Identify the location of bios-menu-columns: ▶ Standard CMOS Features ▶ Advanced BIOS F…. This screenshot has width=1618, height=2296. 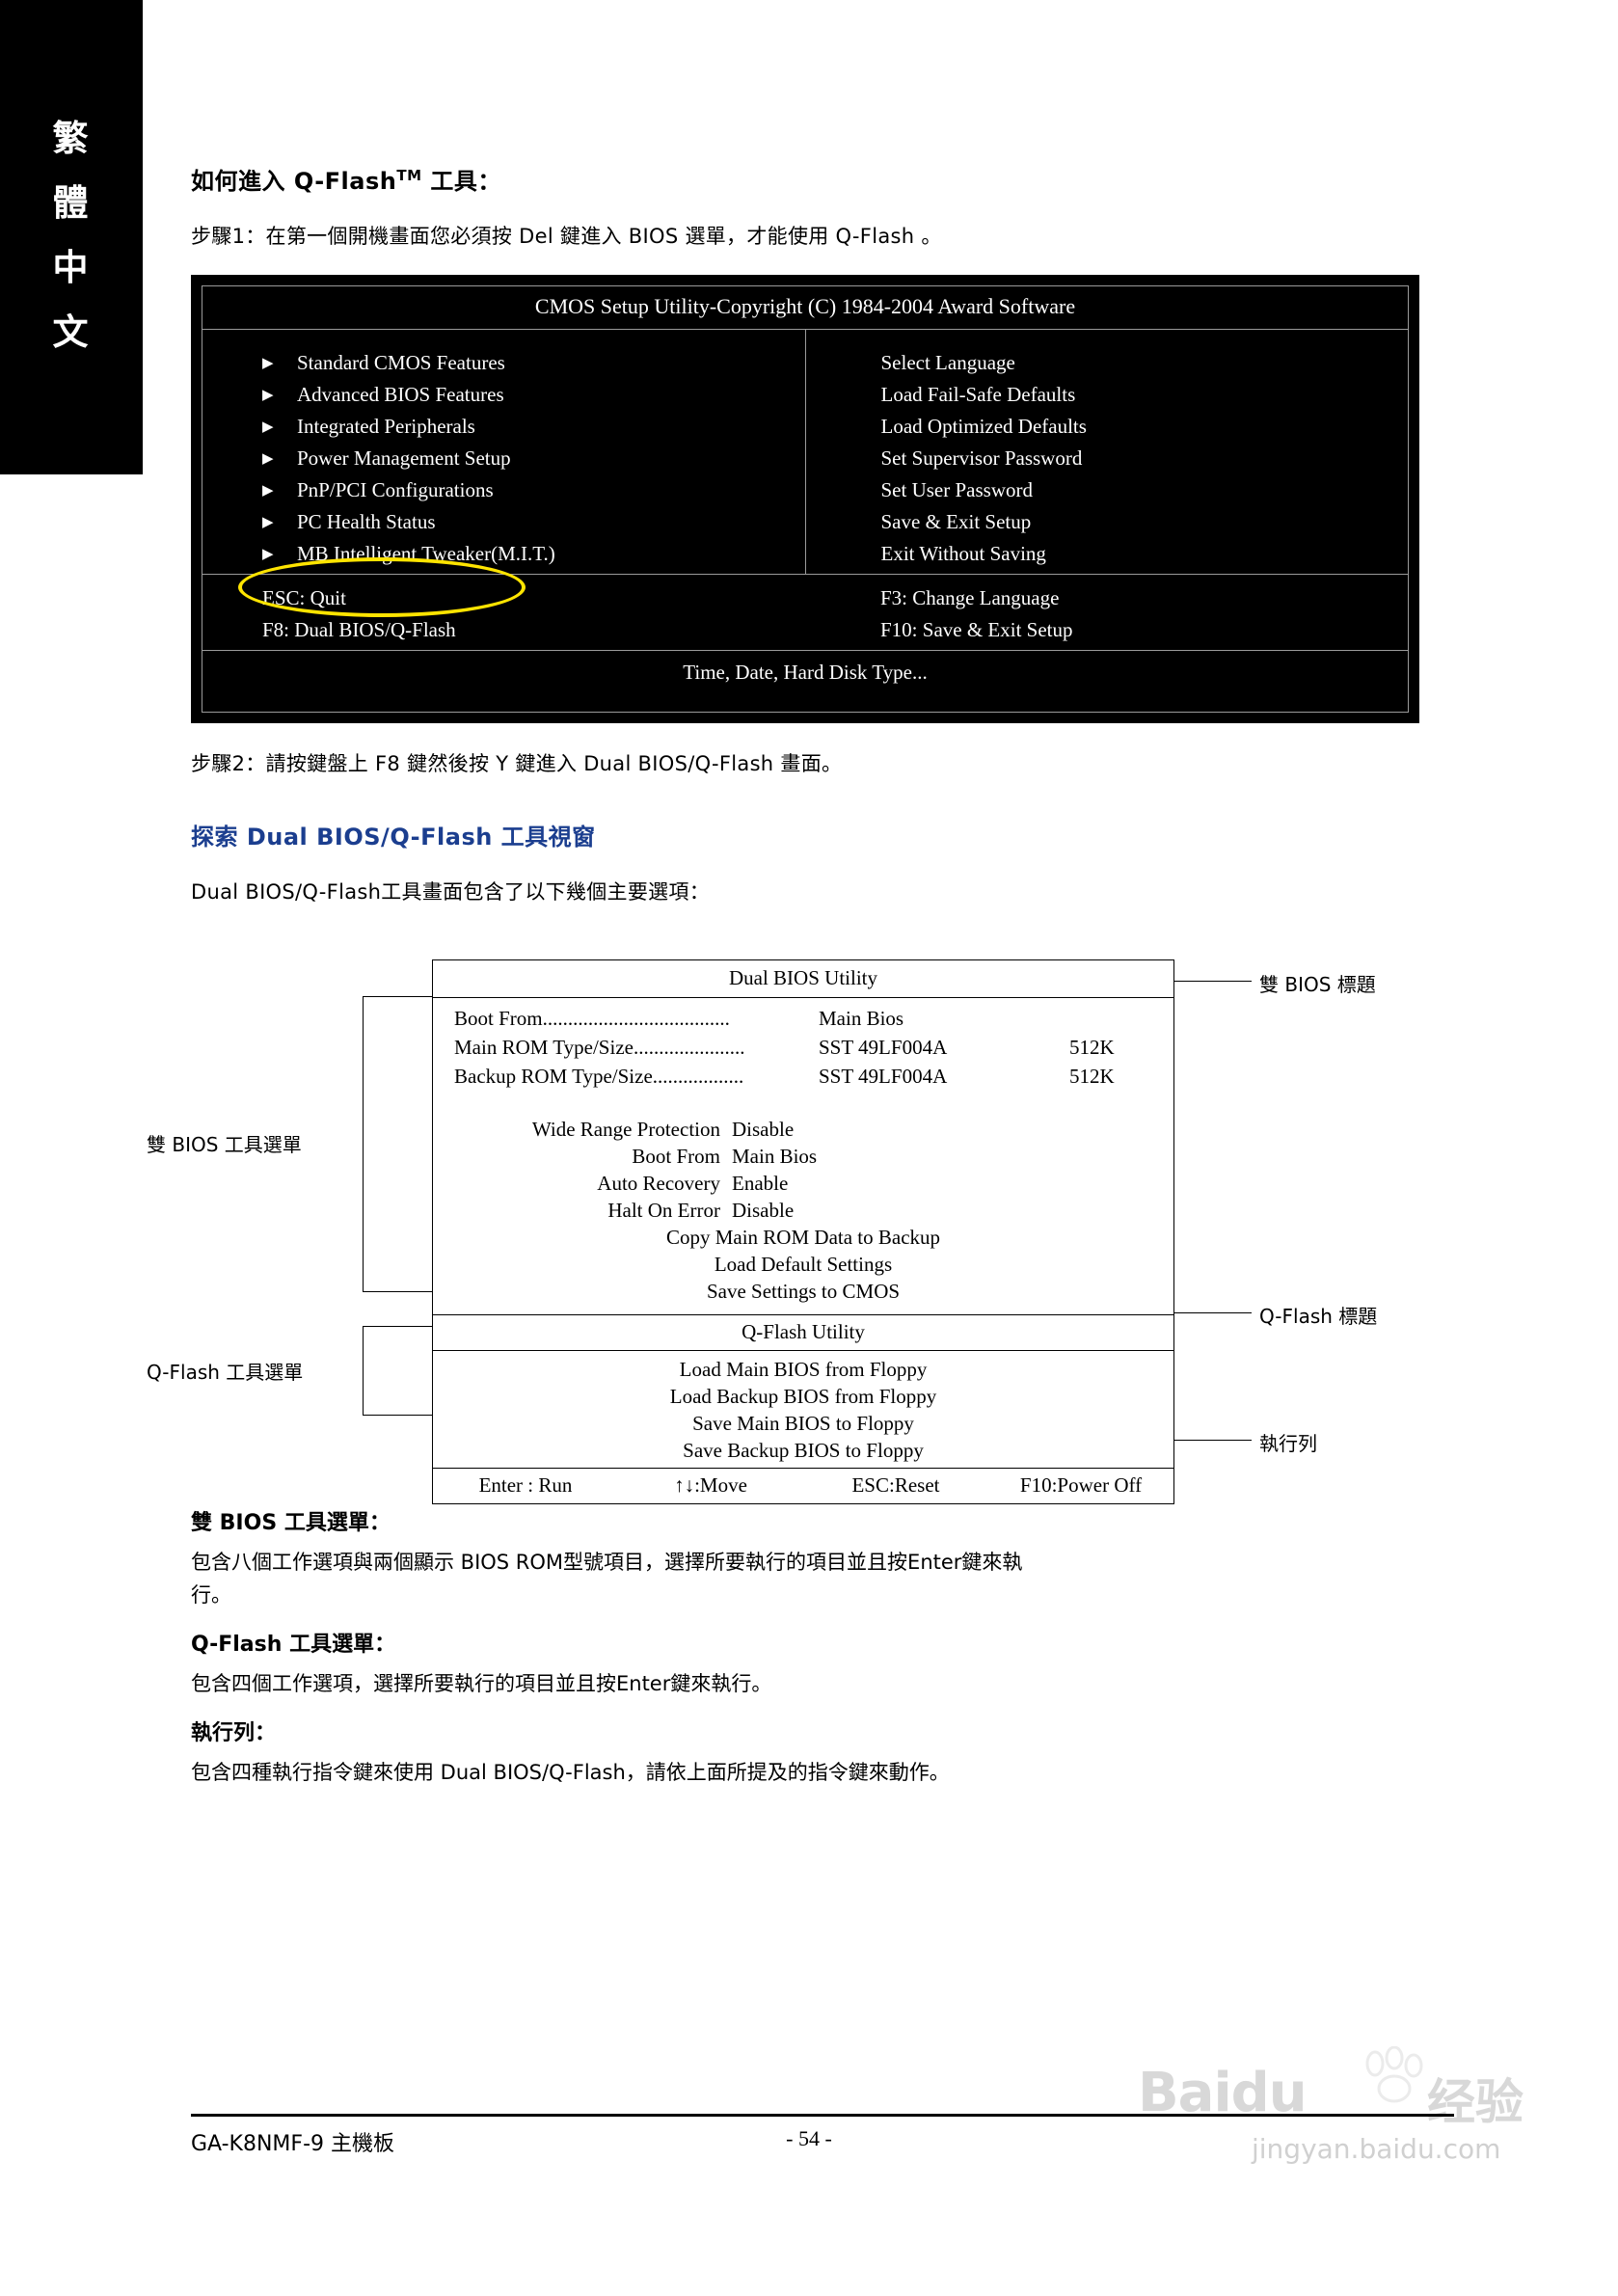
(805, 452).